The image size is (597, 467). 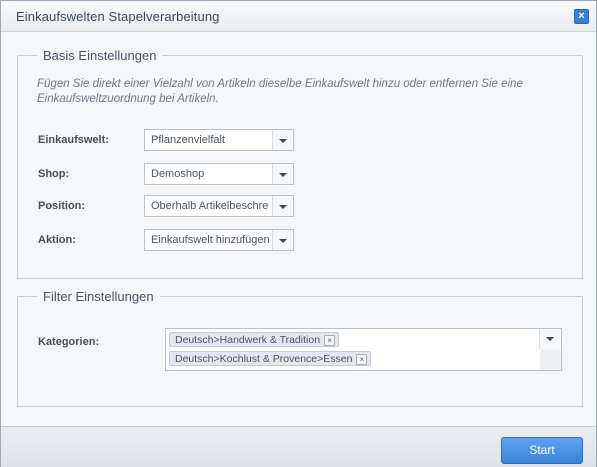 I want to click on category-chip-label: Deutsch>Handwerk & Tradition, so click(x=248, y=340).